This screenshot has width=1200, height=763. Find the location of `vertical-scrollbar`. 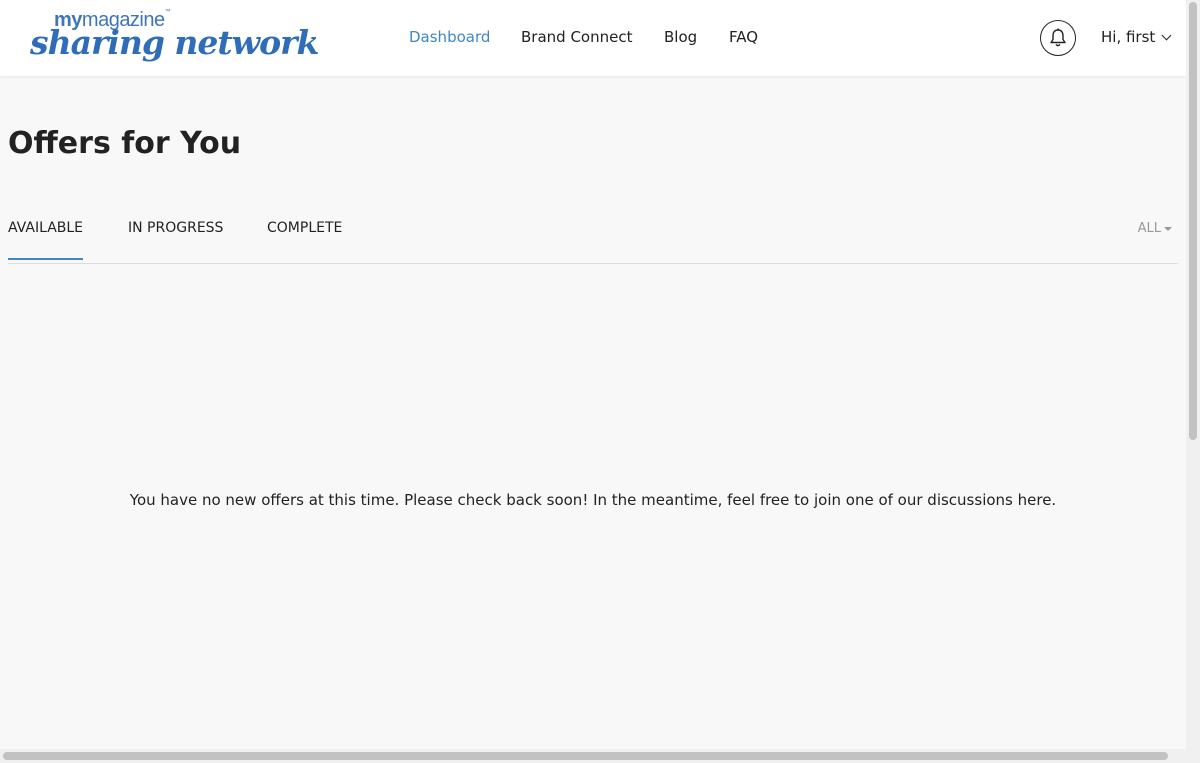

vertical-scrollbar is located at coordinates (1193, 374).